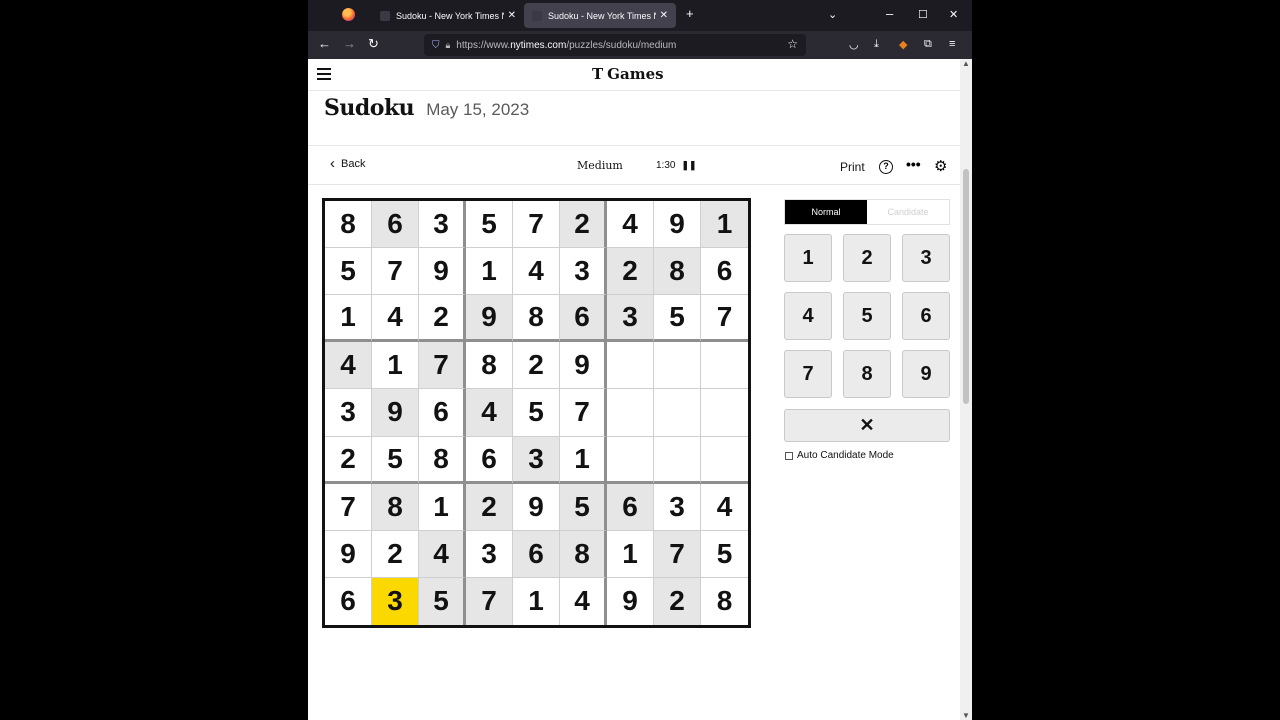 Image resolution: width=1280 pixels, height=720 pixels. Describe the element at coordinates (926, 316) in the screenshot. I see `keypad-6-button: 6` at that location.